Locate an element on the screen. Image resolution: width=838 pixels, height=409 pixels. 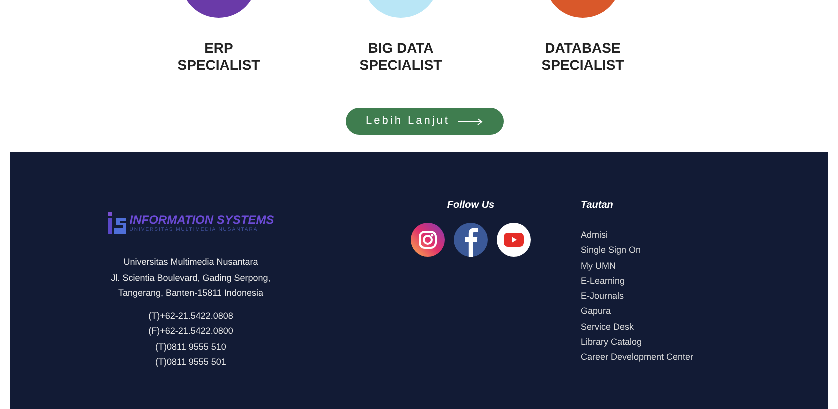
arrow-icon is located at coordinates (471, 122).